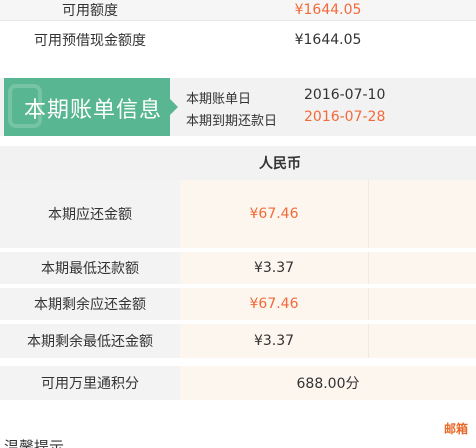 The height and width of the screenshot is (448, 476). I want to click on available-credit-label: 可用额度, so click(90, 10).